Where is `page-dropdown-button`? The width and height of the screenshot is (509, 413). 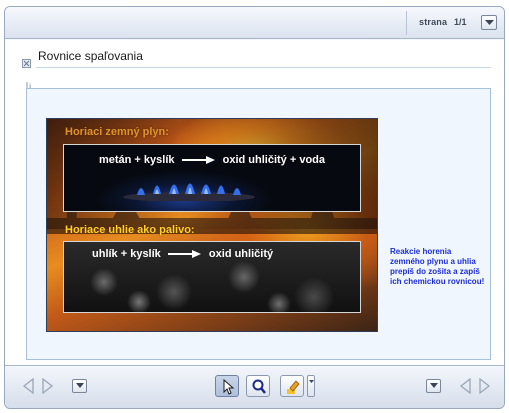 page-dropdown-button is located at coordinates (489, 22).